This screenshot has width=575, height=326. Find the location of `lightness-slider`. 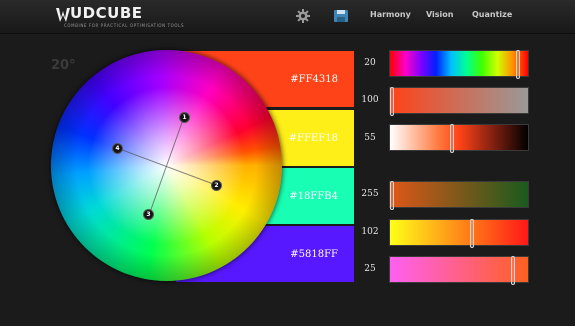

lightness-slider is located at coordinates (459, 138).